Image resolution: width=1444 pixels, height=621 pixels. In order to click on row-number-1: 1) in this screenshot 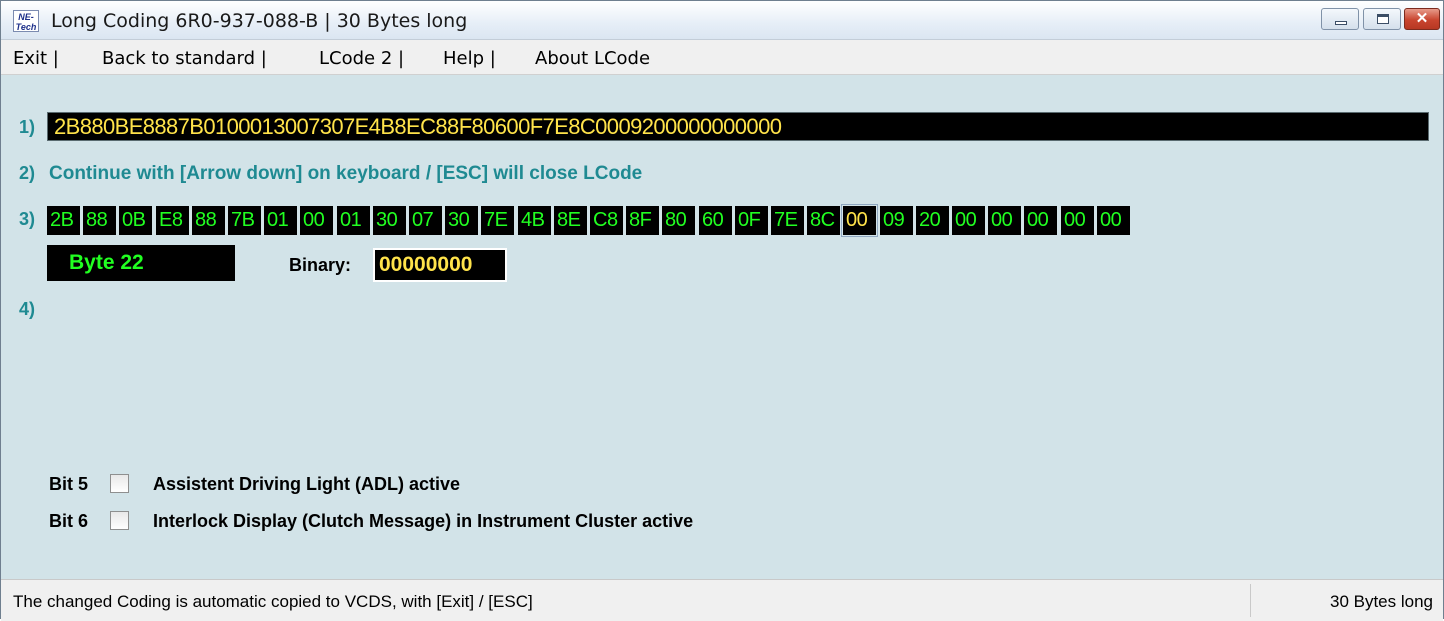, I will do `click(27, 127)`.